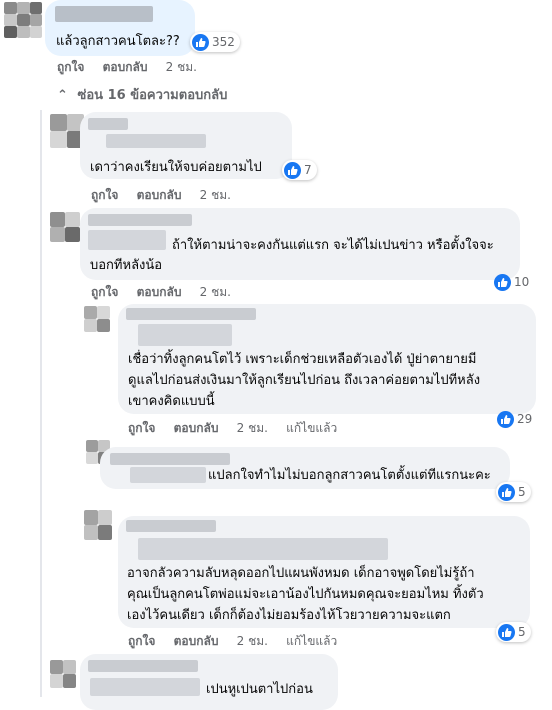  What do you see at coordinates (522, 282) in the screenshot?
I see `like-count: 10` at bounding box center [522, 282].